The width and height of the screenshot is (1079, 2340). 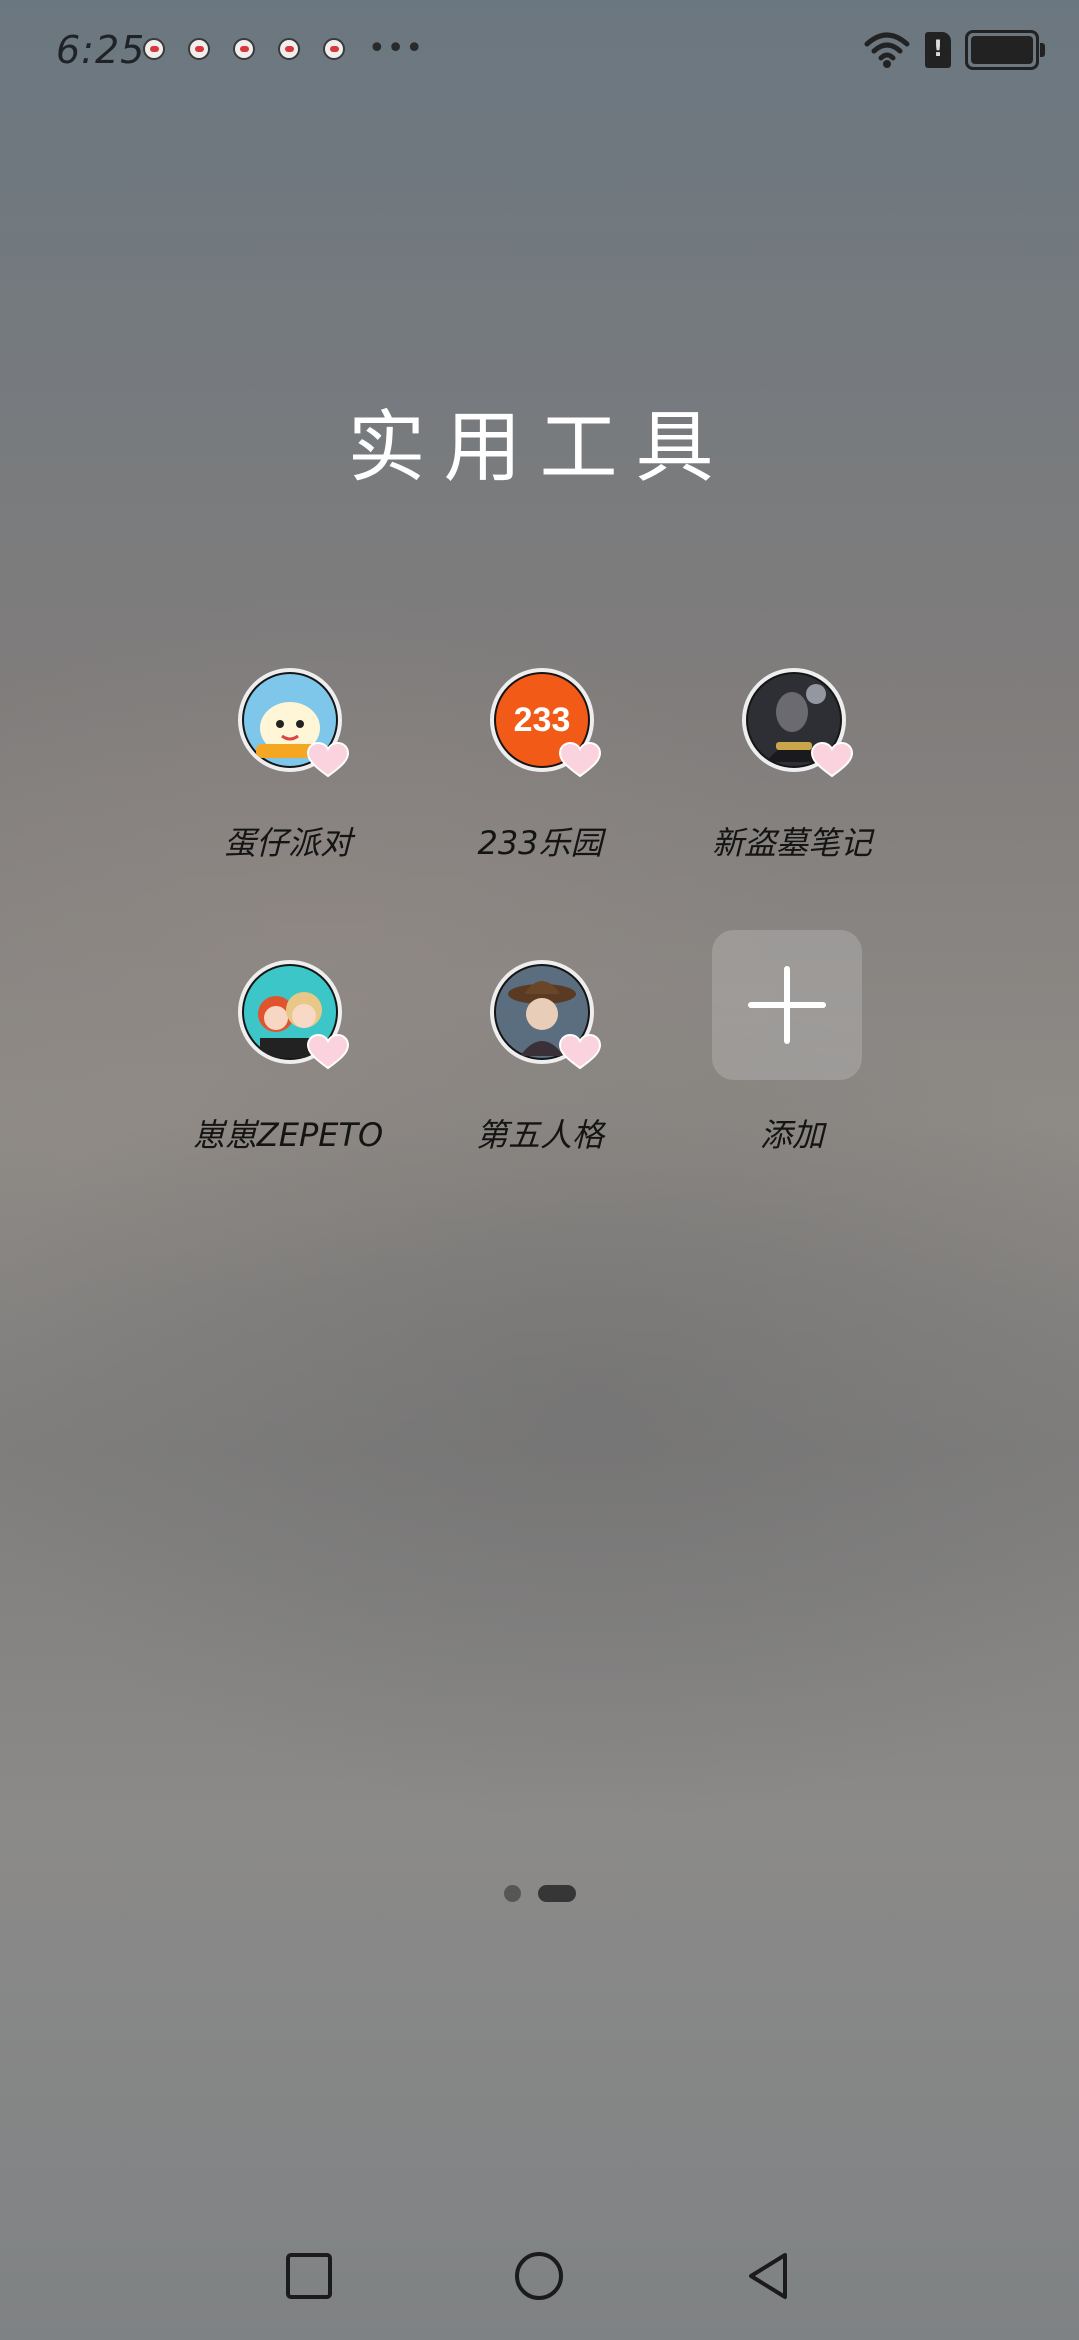 What do you see at coordinates (1002, 50) in the screenshot?
I see `battery-fill` at bounding box center [1002, 50].